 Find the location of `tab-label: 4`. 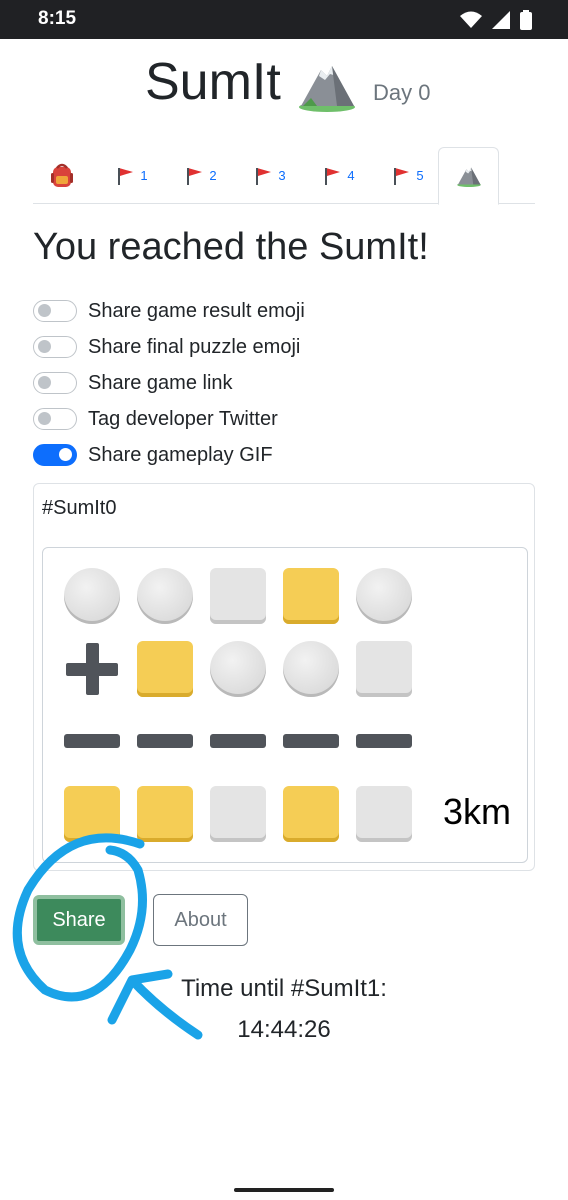

tab-label: 4 is located at coordinates (351, 175).